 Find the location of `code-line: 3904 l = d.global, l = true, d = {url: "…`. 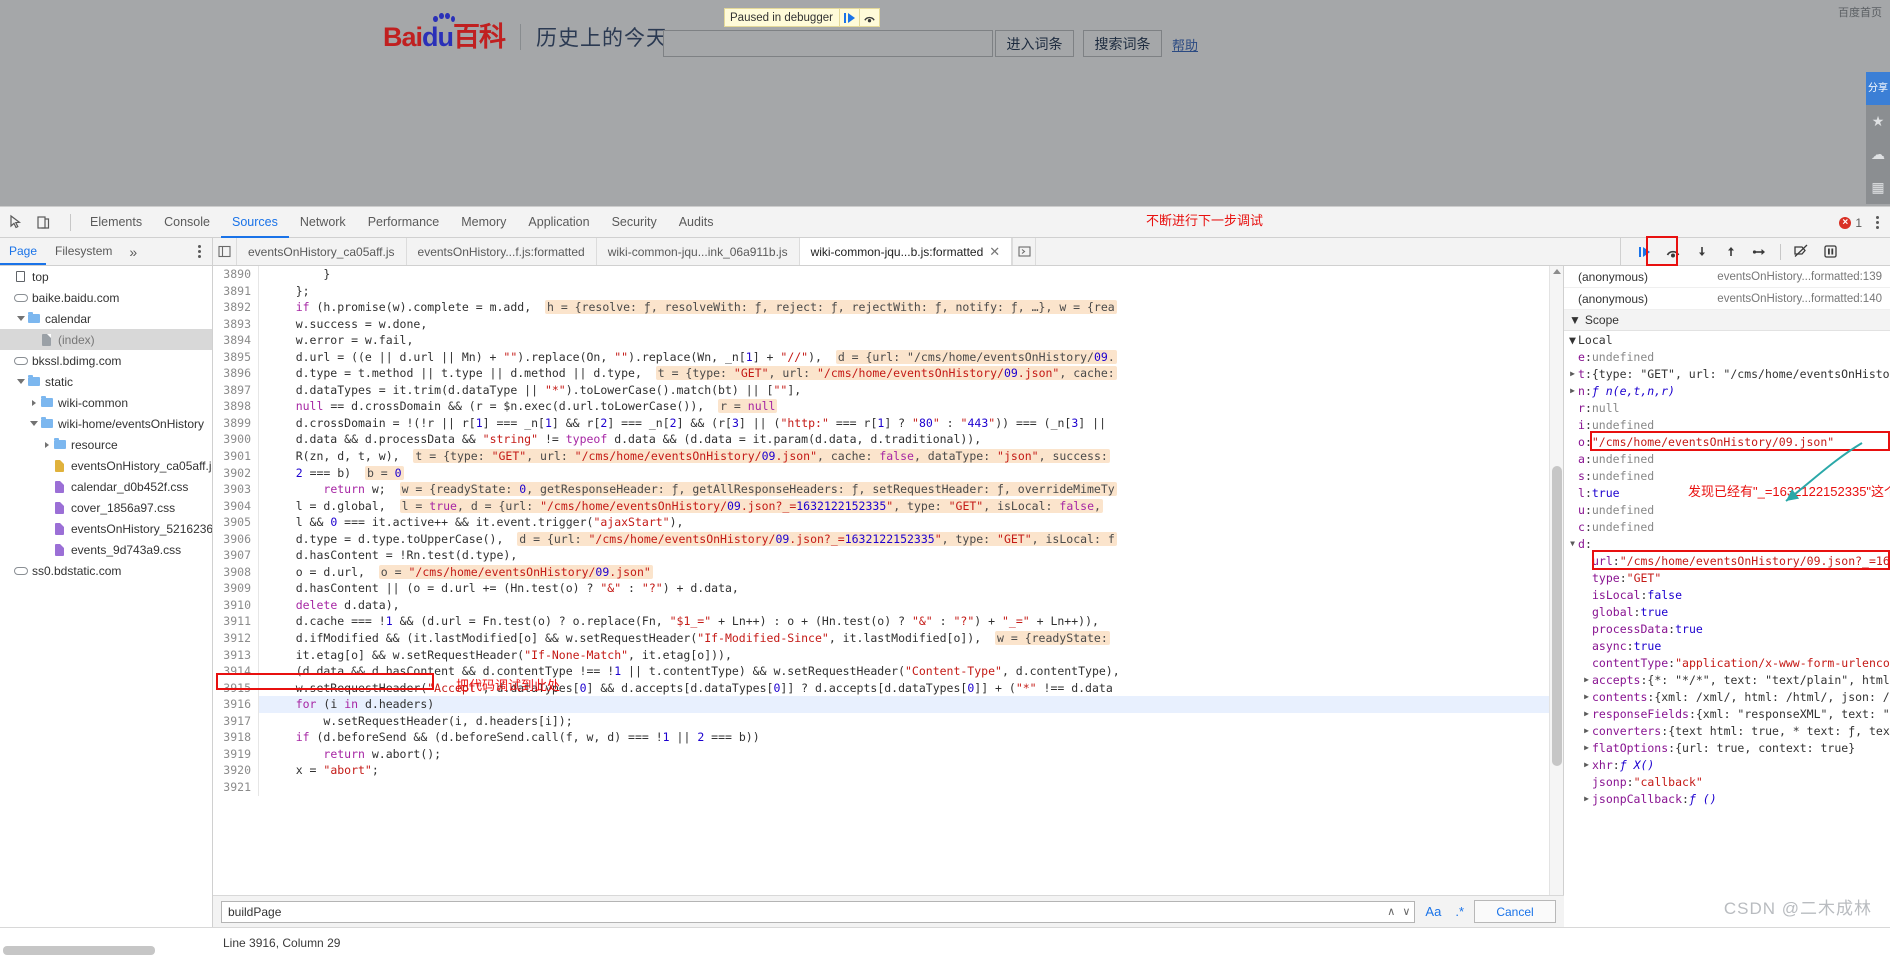

code-line: 3904 l = d.global, l = true, d = {url: "… is located at coordinates (881, 506).